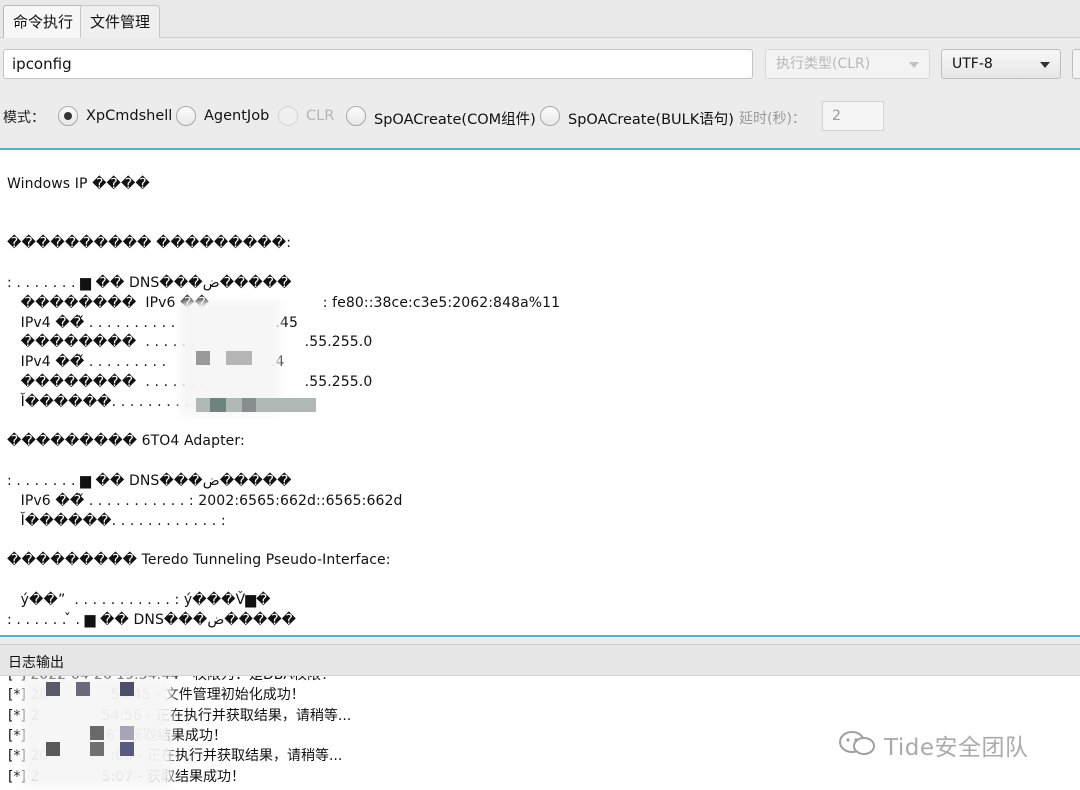 The image size is (1080, 790). What do you see at coordinates (237, 116) in the screenshot?
I see `radio-label-agentjob: AgentJob` at bounding box center [237, 116].